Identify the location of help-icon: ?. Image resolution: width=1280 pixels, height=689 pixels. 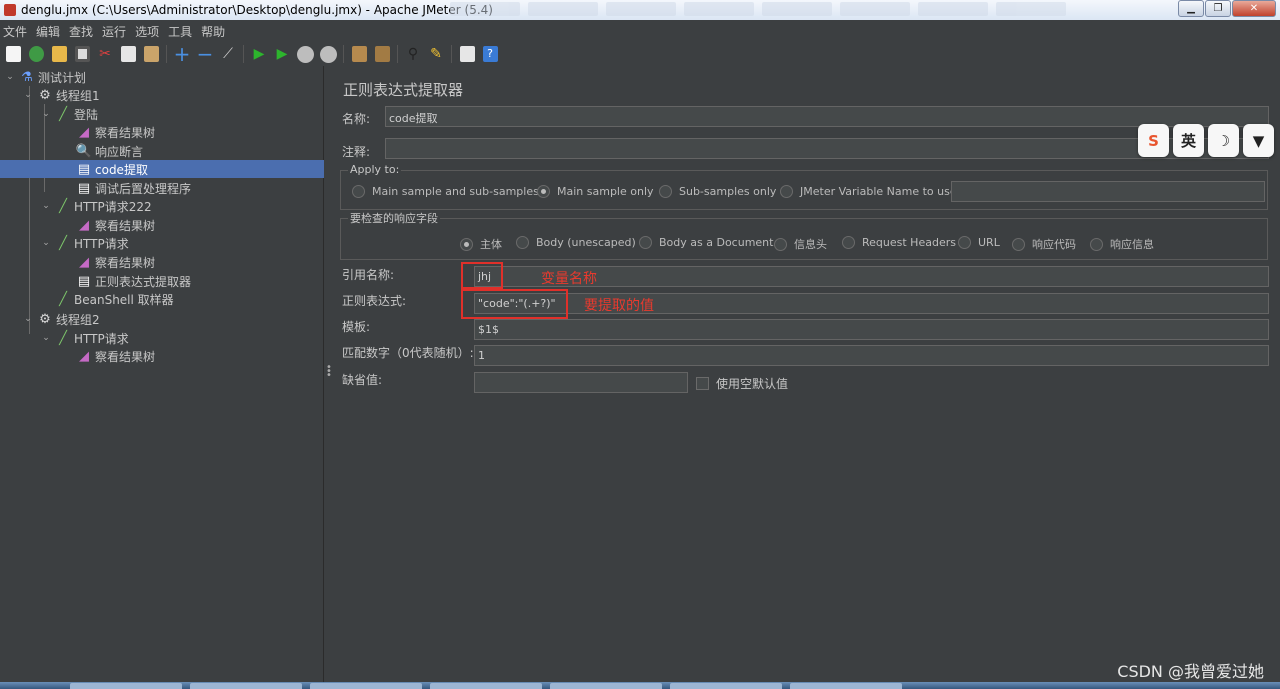
(490, 54).